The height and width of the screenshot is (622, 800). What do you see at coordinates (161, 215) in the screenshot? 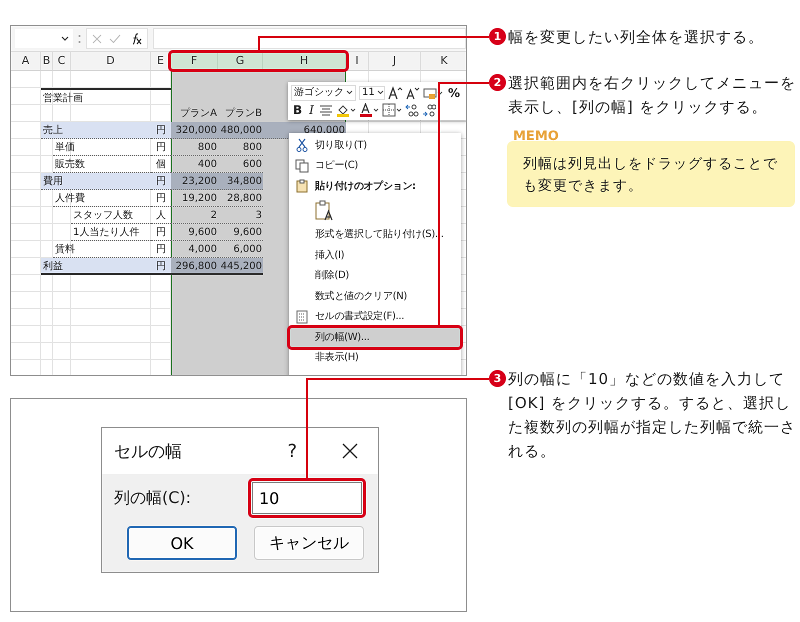
I see `table-cell: 人` at bounding box center [161, 215].